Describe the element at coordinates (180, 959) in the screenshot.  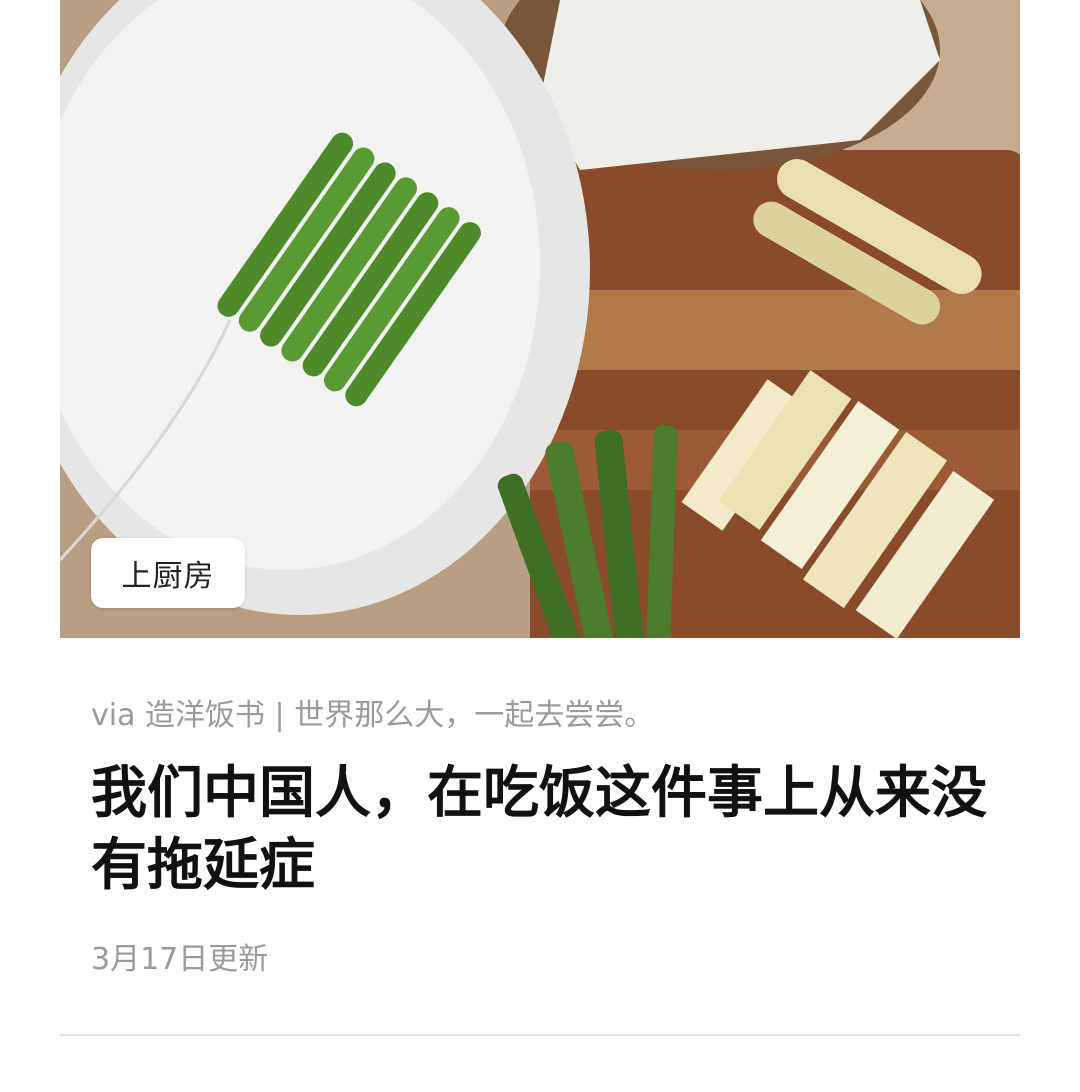
I see `update-date: 3月17日更新` at that location.